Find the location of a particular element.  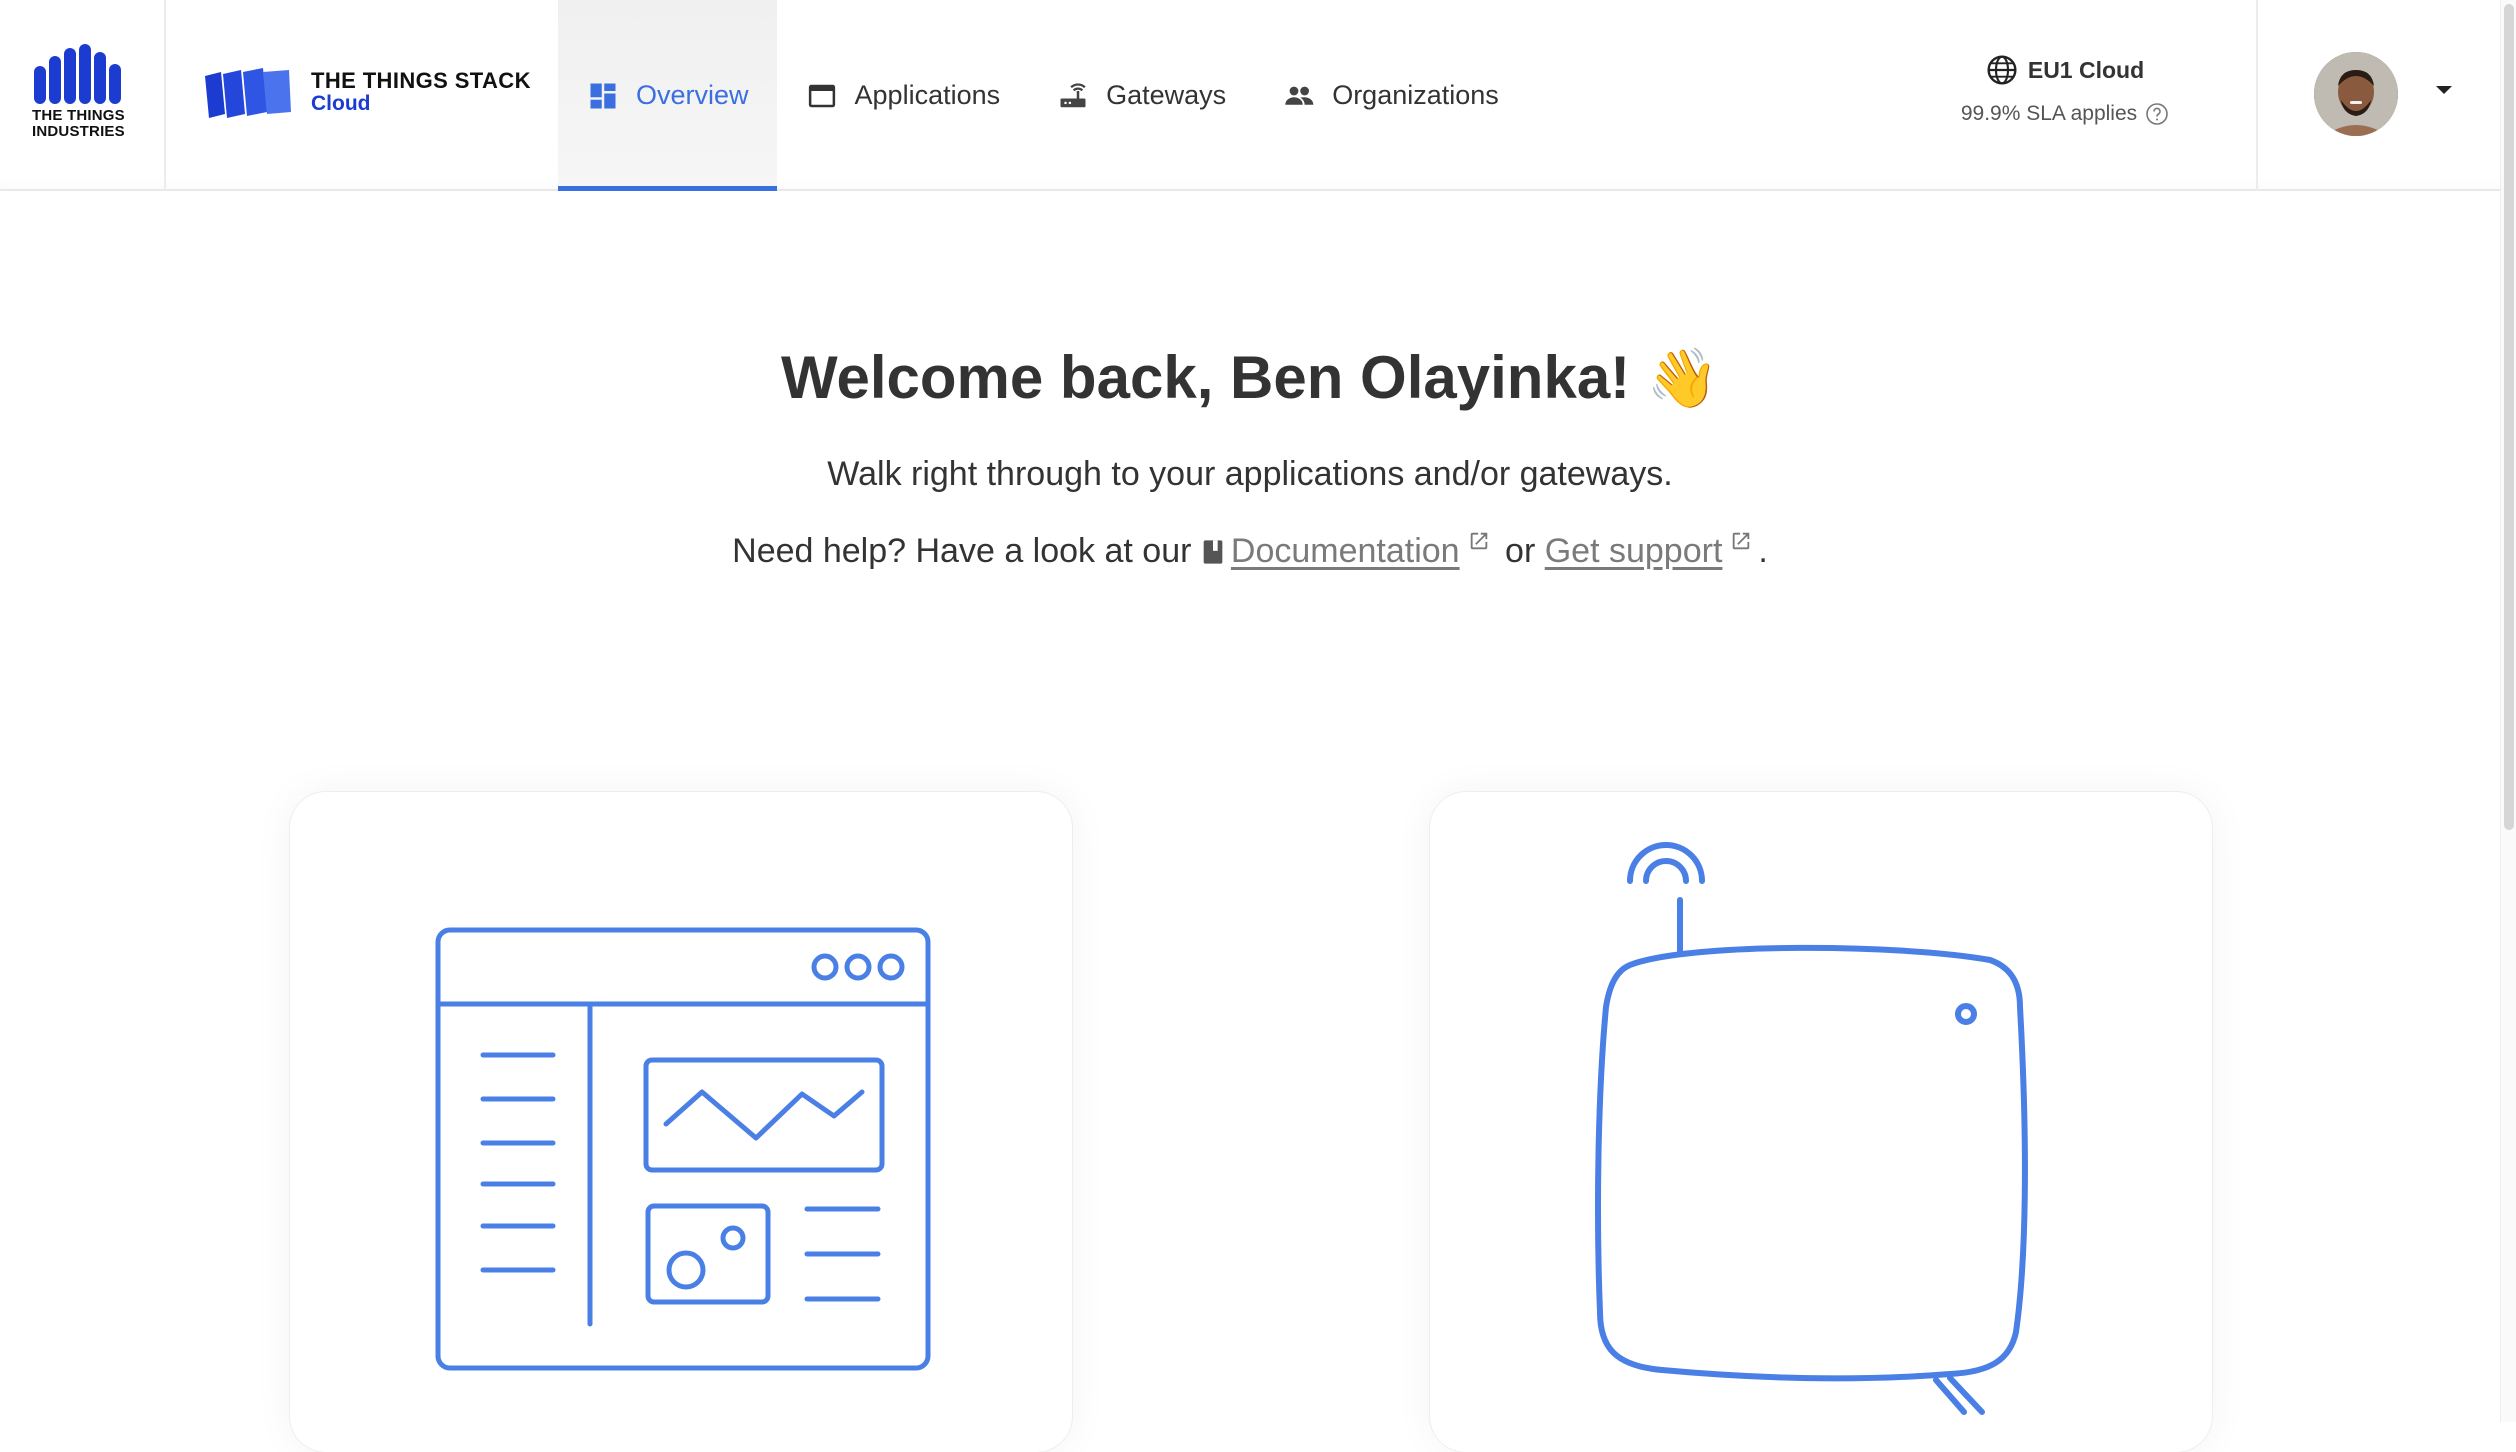

help-icon is located at coordinates (2157, 114).